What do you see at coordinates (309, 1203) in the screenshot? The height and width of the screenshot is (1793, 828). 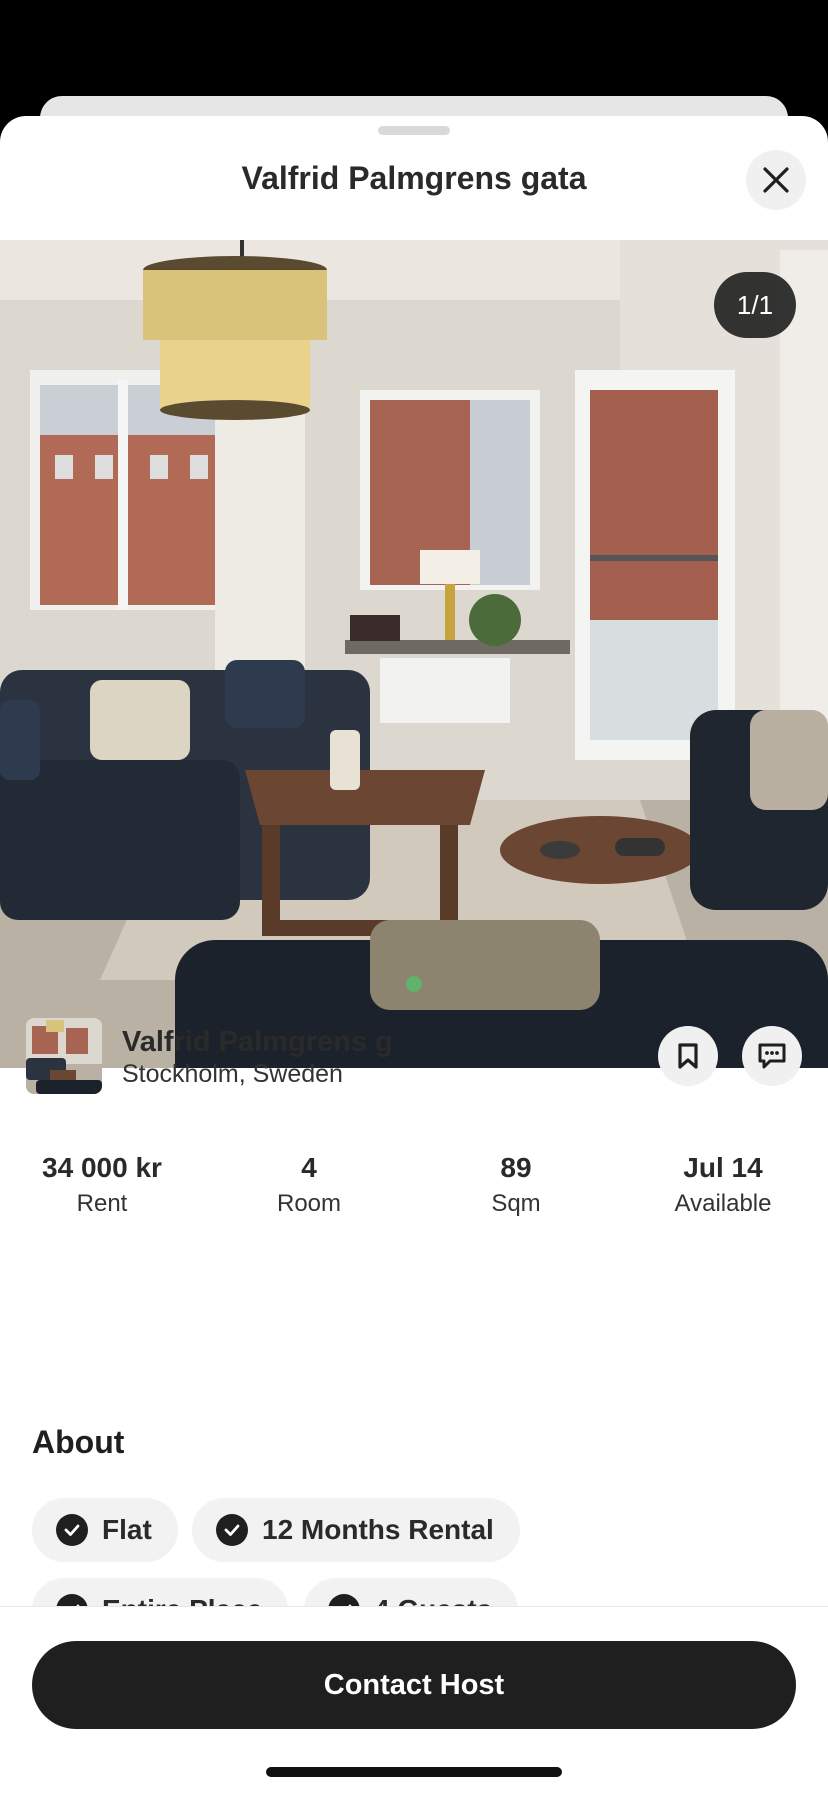 I see `stat-label: Room` at bounding box center [309, 1203].